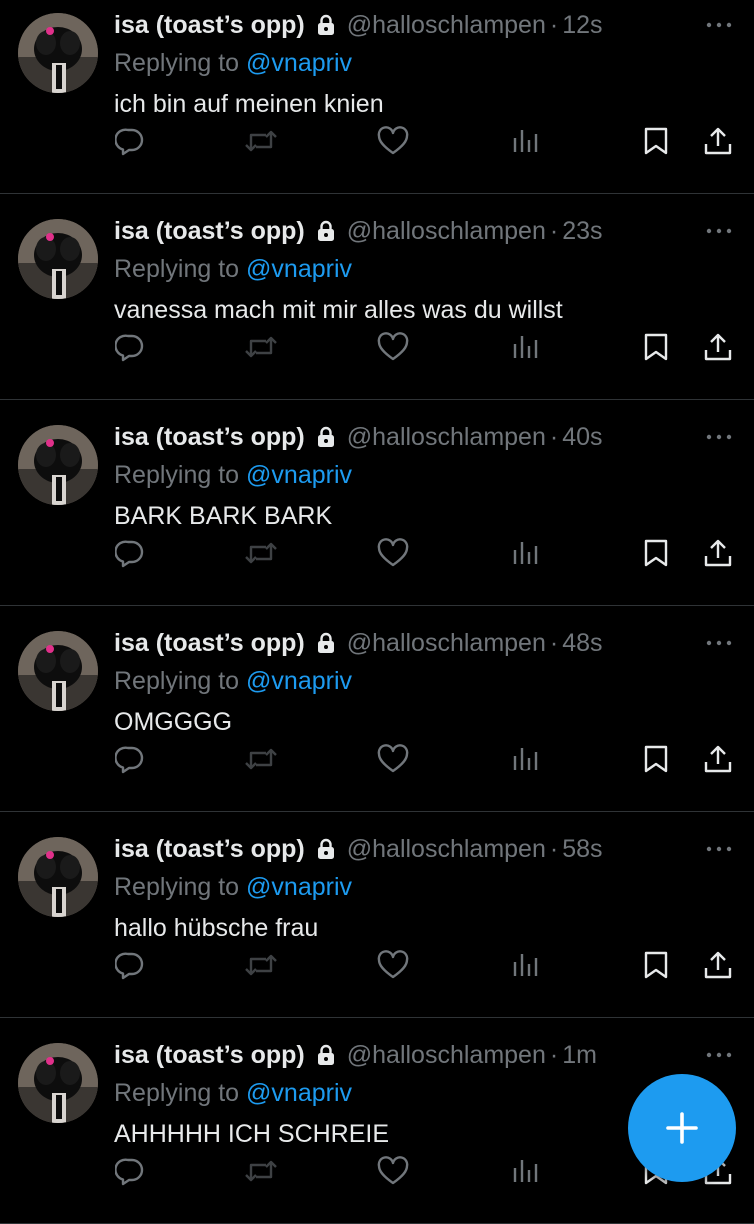 The height and width of the screenshot is (1224, 754). What do you see at coordinates (582, 849) in the screenshot?
I see `timestamp: 58s` at bounding box center [582, 849].